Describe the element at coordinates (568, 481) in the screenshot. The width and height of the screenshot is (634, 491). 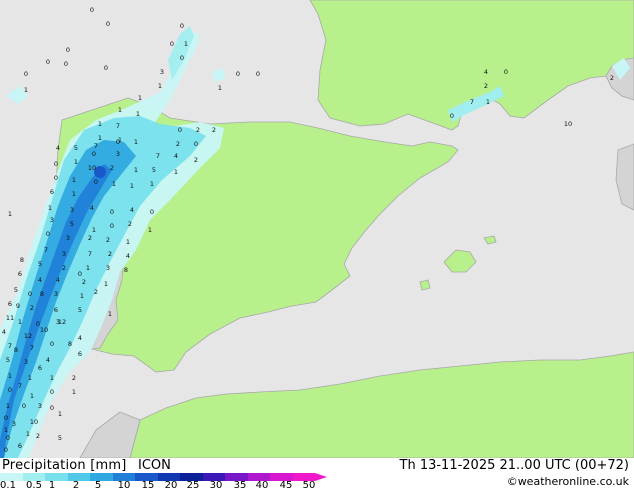
I see `credit-link: ©weatheronline.co.uk` at that location.